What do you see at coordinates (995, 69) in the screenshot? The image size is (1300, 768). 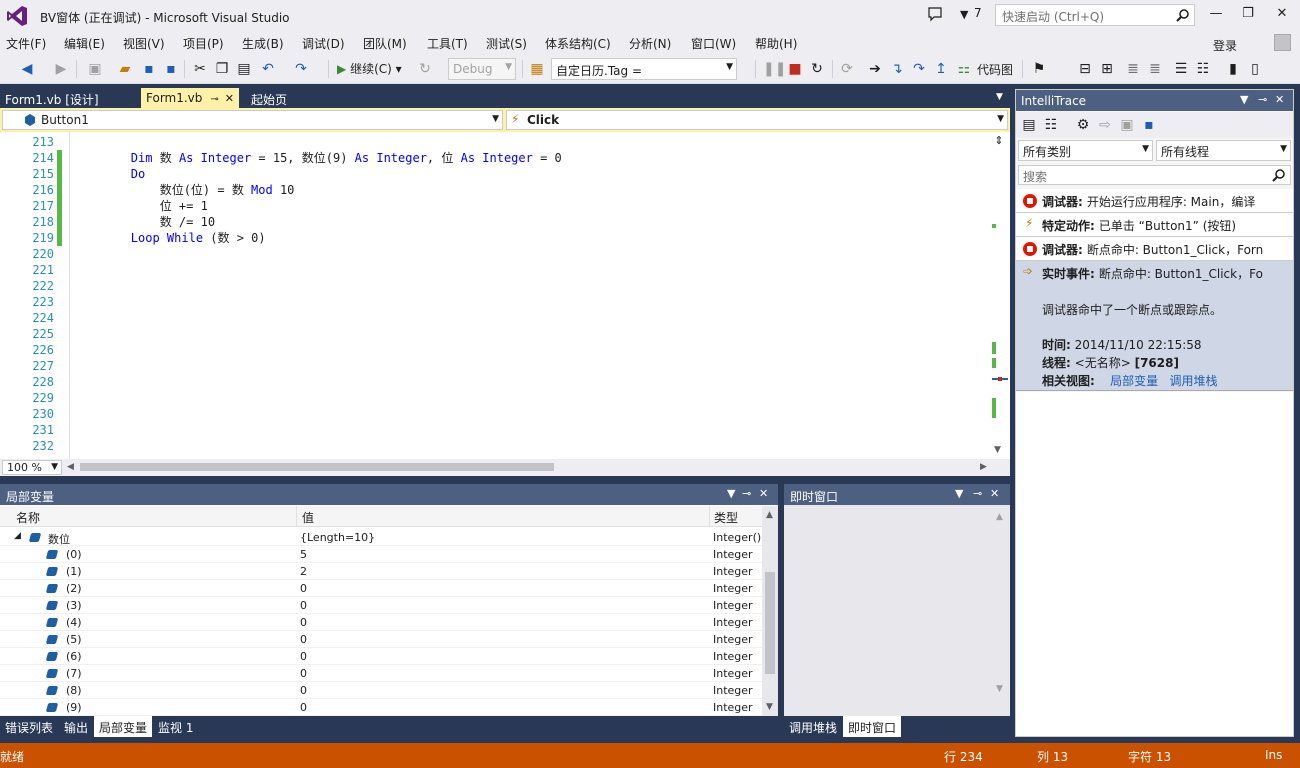 I see `code-map-button: 代码图` at bounding box center [995, 69].